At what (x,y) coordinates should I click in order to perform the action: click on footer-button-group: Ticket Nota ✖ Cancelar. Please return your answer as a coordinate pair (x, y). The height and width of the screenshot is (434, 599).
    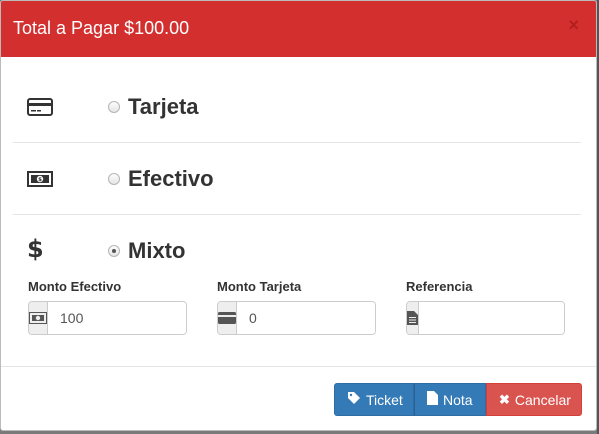
    Looking at the image, I should click on (458, 399).